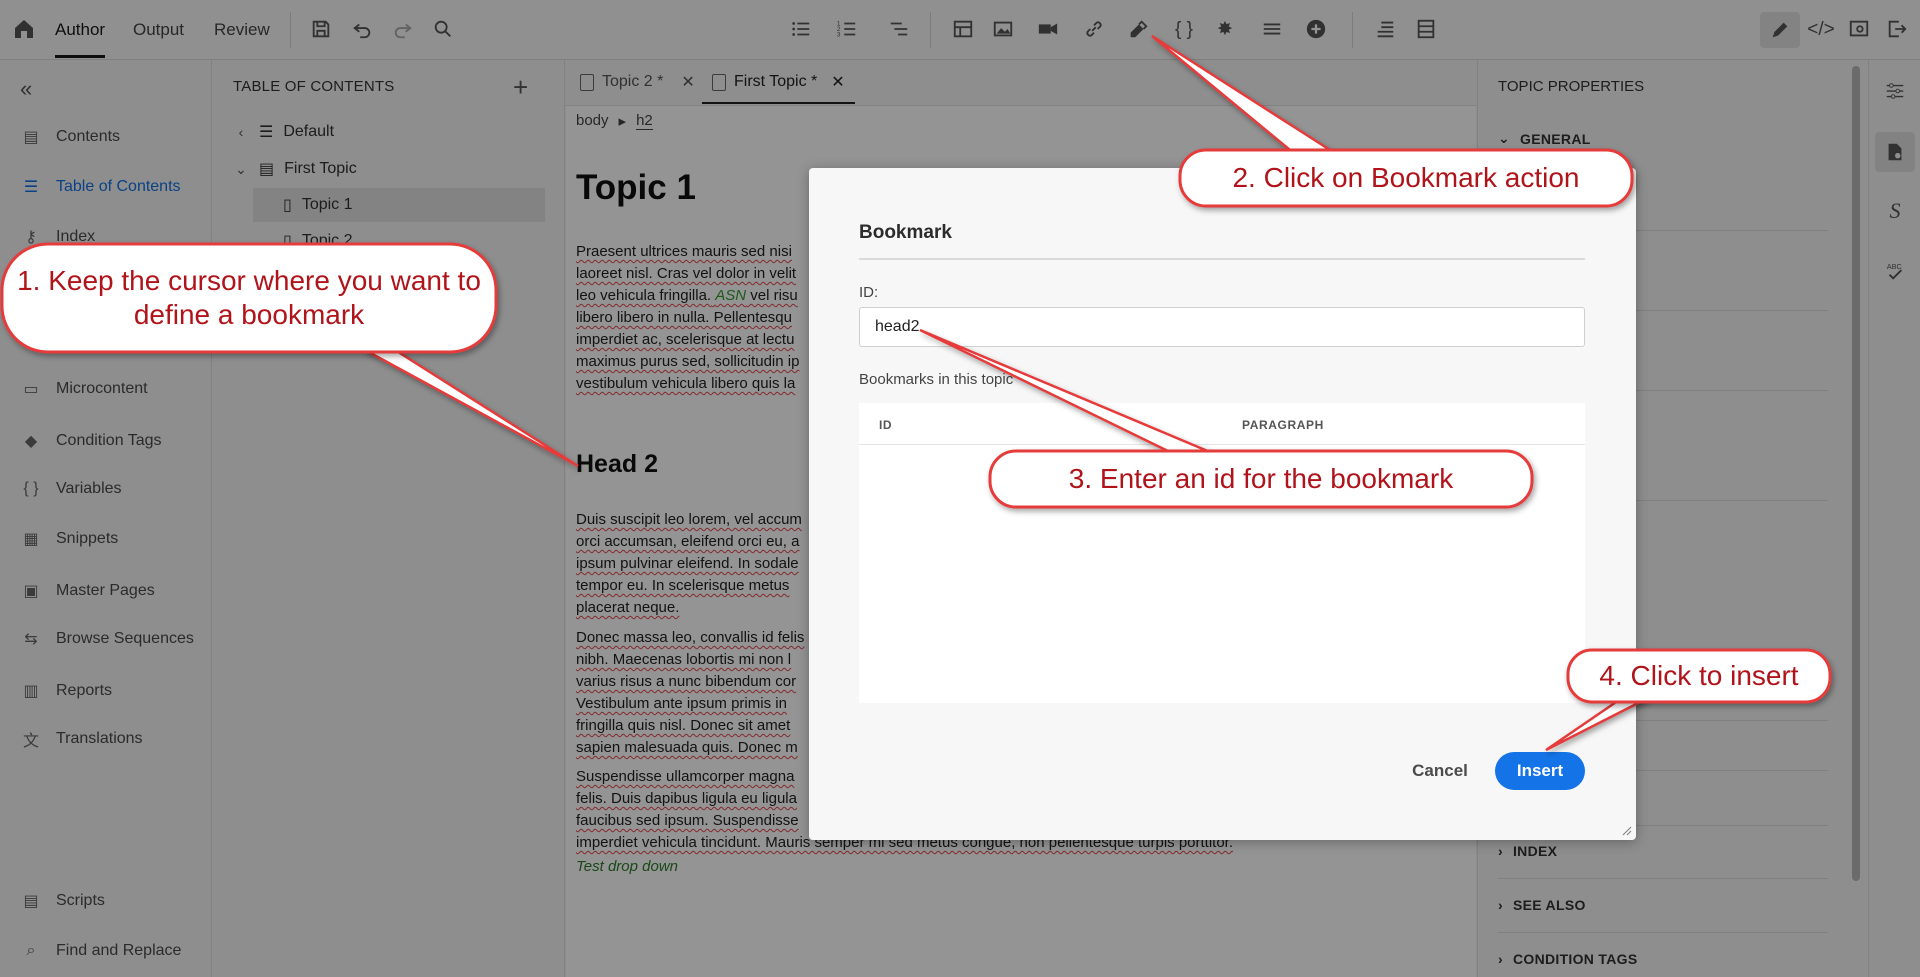 The width and height of the screenshot is (1920, 977). What do you see at coordinates (1222, 553) in the screenshot?
I see `bookmarks-table: ID PARAGRAPH` at bounding box center [1222, 553].